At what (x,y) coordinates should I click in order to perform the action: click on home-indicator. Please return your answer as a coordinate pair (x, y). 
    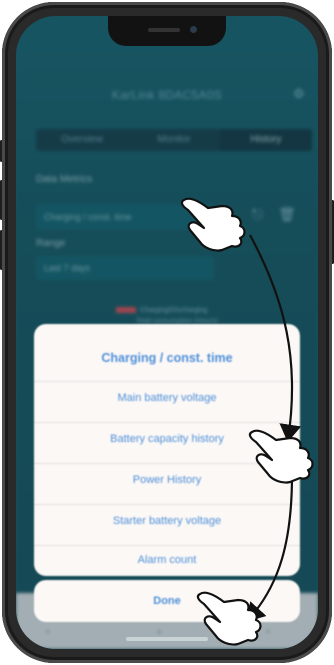
    Looking at the image, I should click on (167, 639).